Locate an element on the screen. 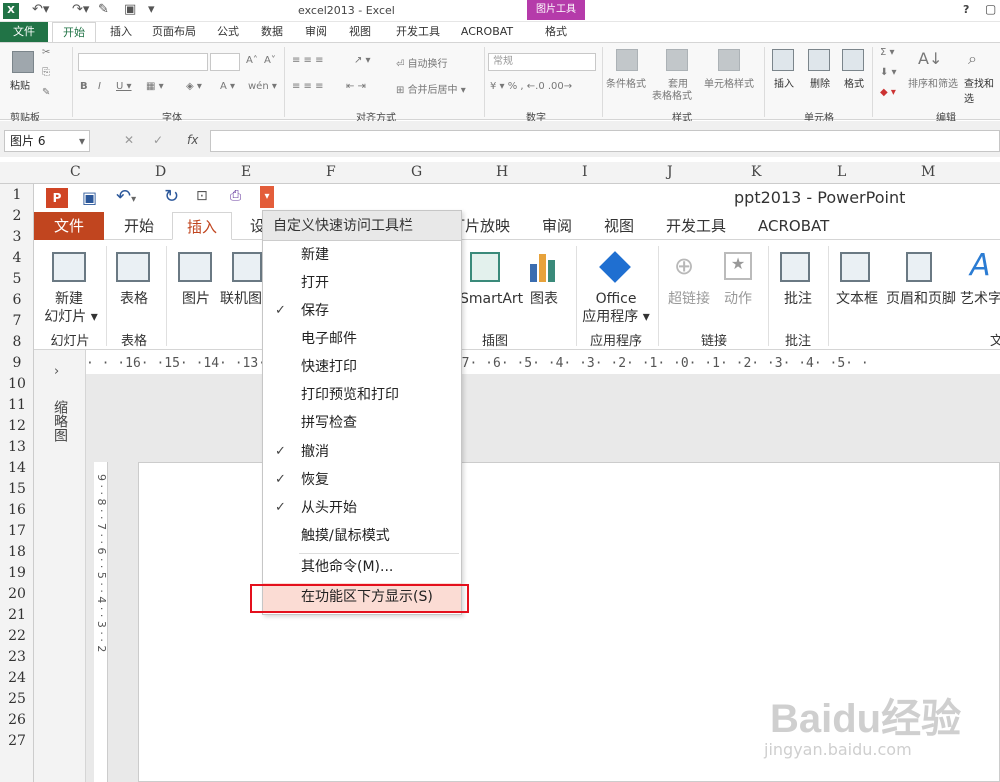 The height and width of the screenshot is (782, 1000). row-header: 18 is located at coordinates (17, 552).